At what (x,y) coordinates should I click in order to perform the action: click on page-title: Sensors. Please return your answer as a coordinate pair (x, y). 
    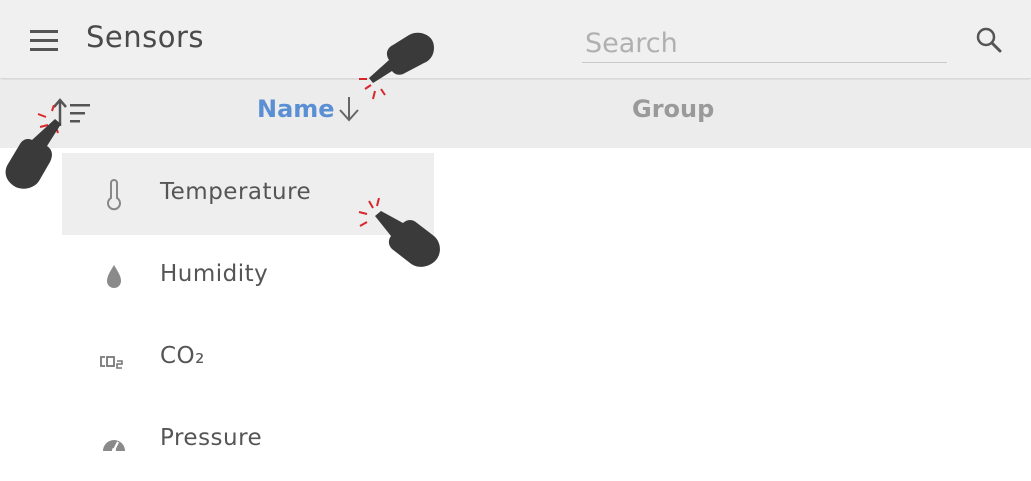
    Looking at the image, I should click on (145, 37).